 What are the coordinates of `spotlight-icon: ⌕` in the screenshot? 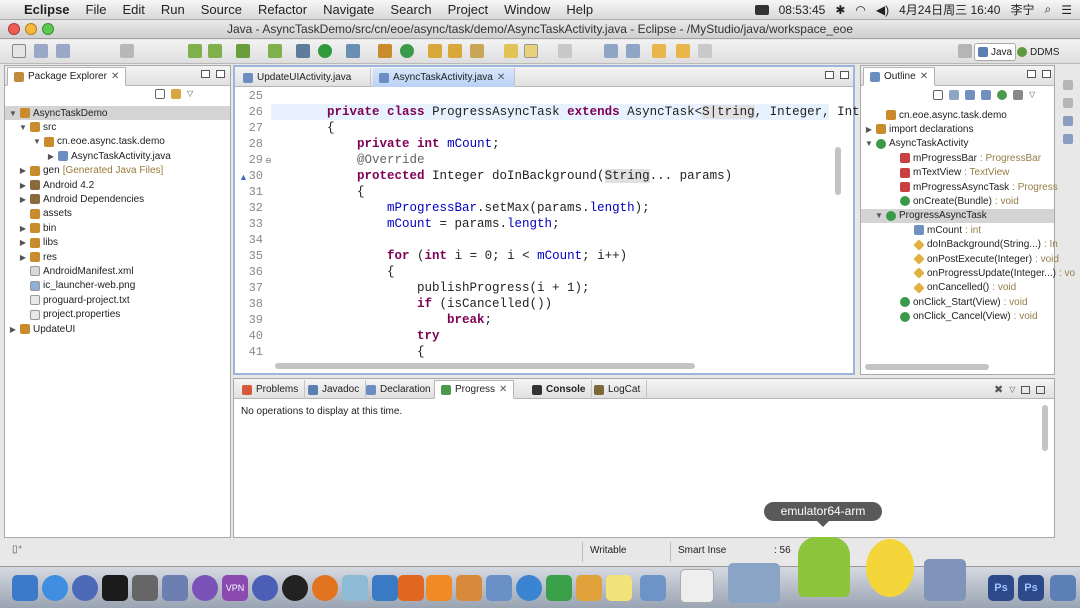 It's located at (1048, 9).